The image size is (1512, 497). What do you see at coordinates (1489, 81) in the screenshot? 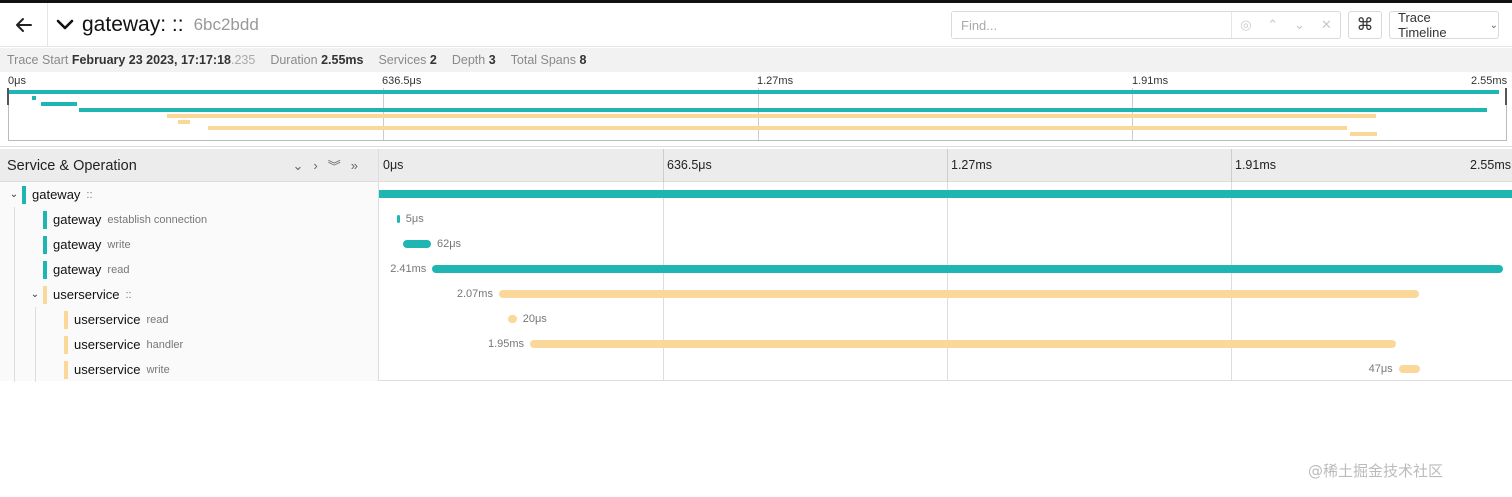
I see `minimap-tick: 2.55ms` at bounding box center [1489, 81].